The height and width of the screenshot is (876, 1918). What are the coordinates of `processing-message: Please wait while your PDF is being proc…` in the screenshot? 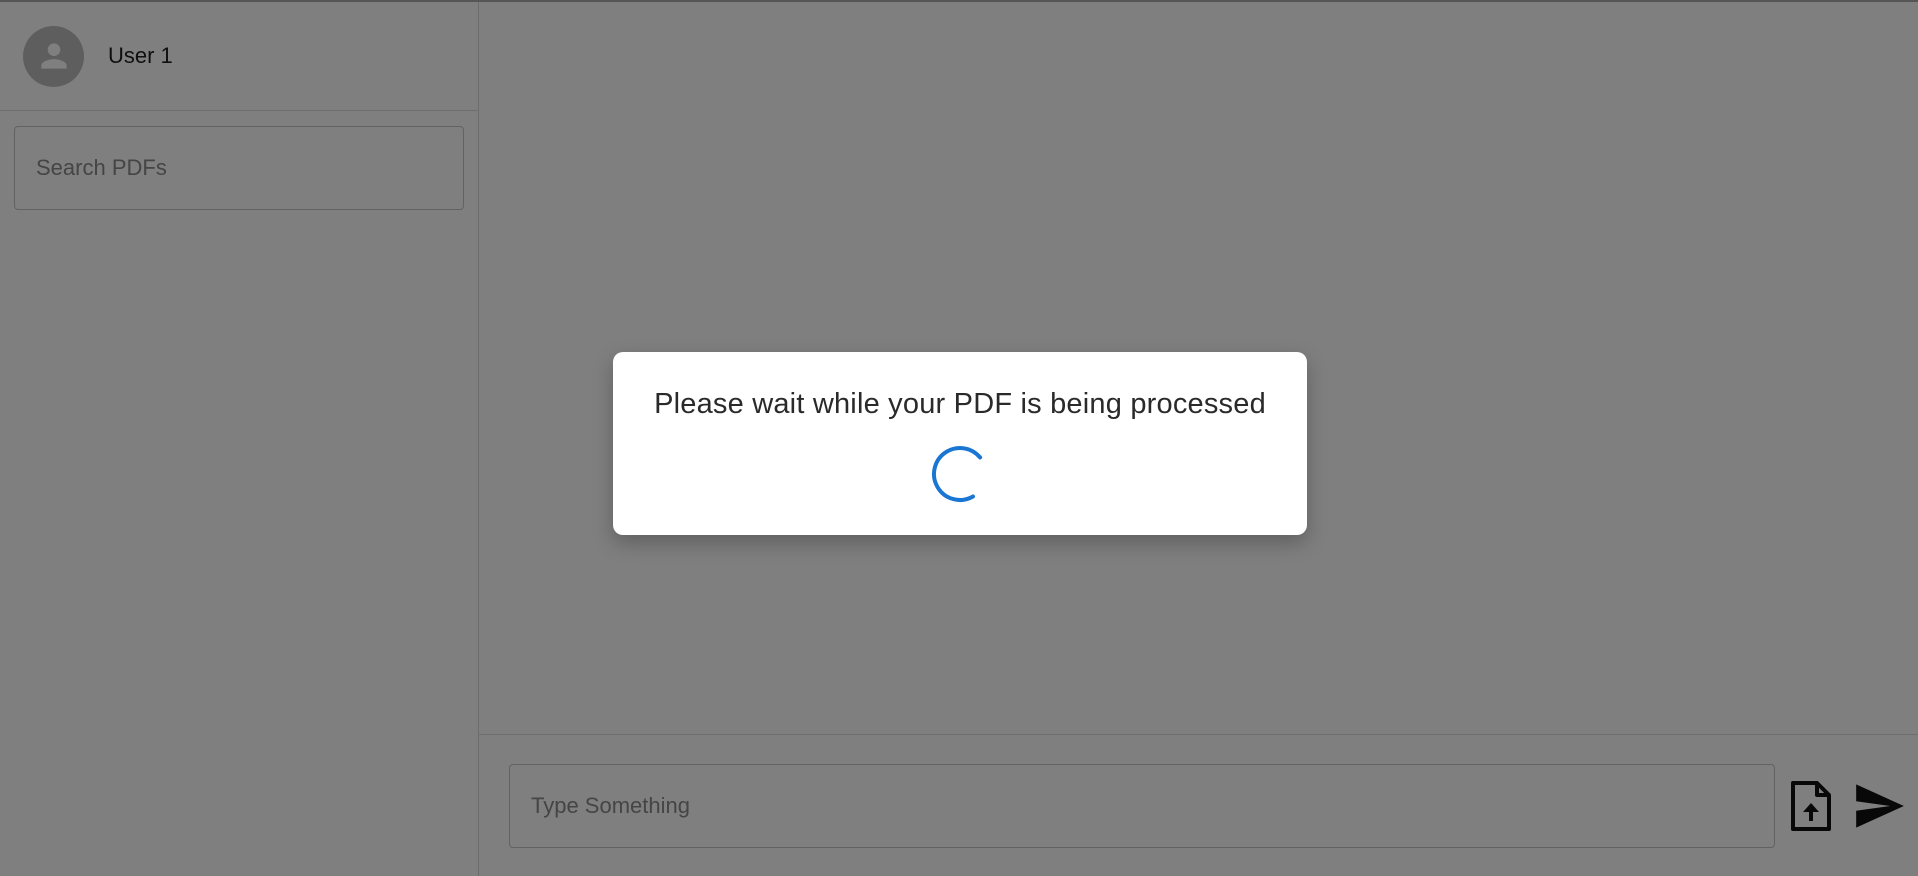 It's located at (960, 404).